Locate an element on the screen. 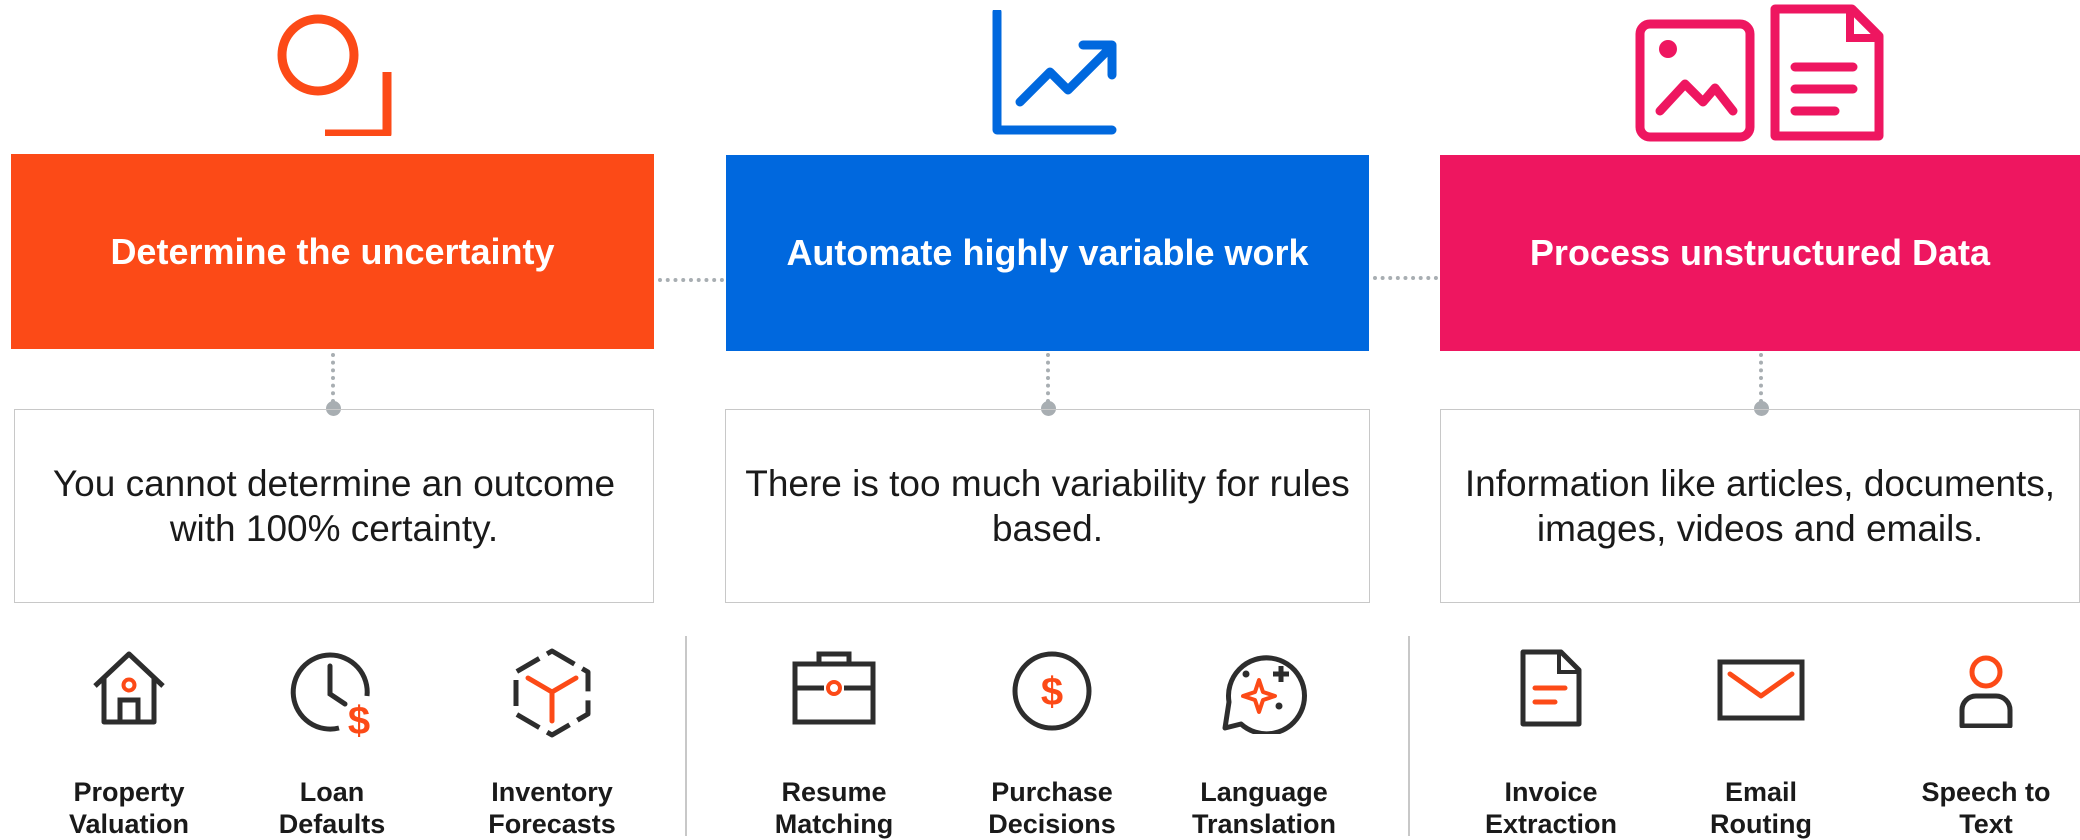 The image size is (2080, 840). image-document-icon is located at coordinates (1759, 73).